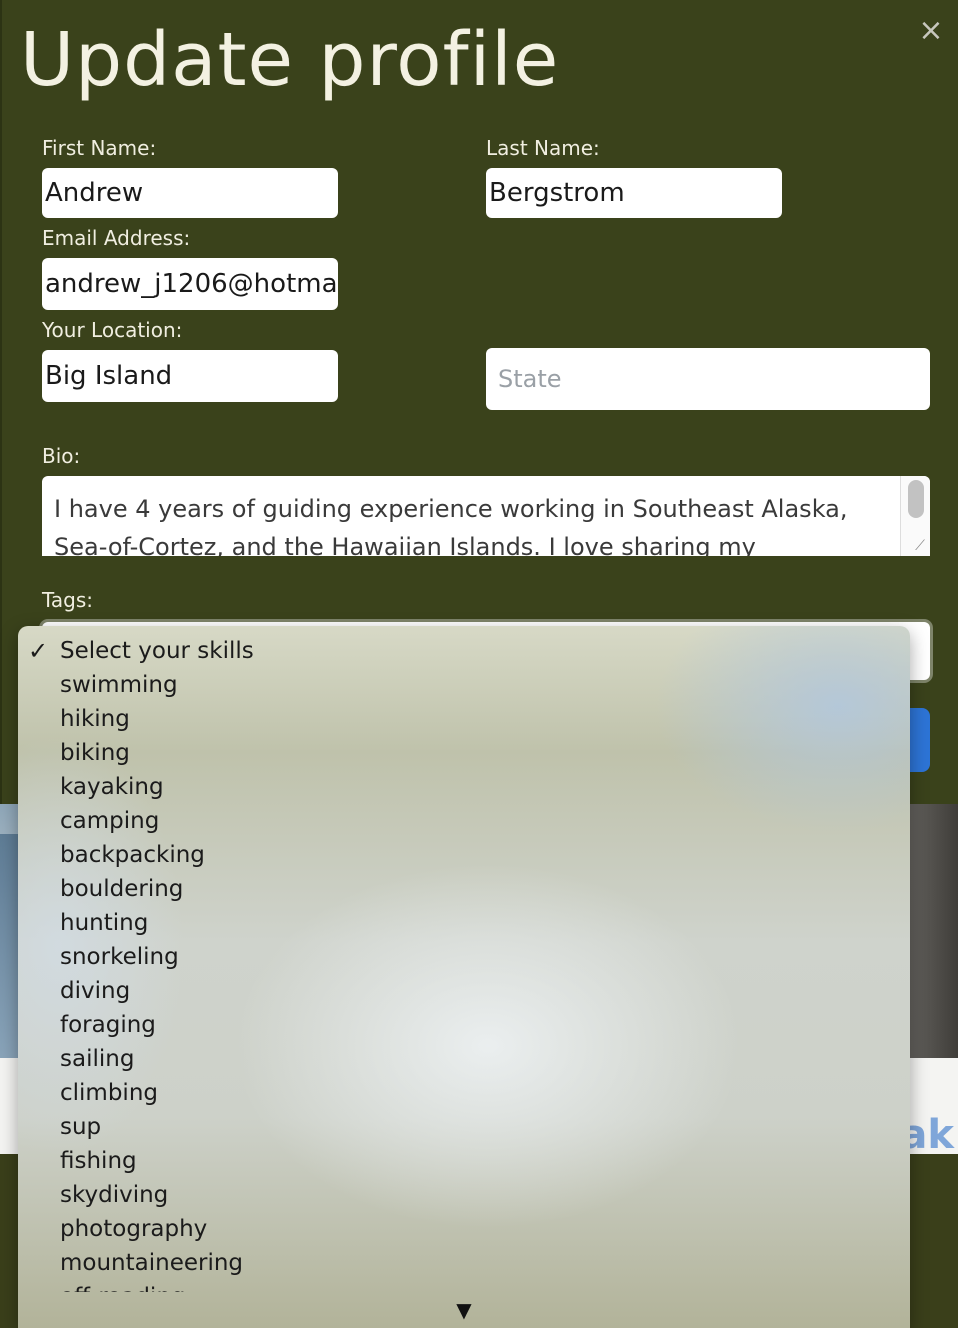 Image resolution: width=958 pixels, height=1328 pixels. What do you see at coordinates (464, 923) in the screenshot?
I see `dropdown-option: hunting` at bounding box center [464, 923].